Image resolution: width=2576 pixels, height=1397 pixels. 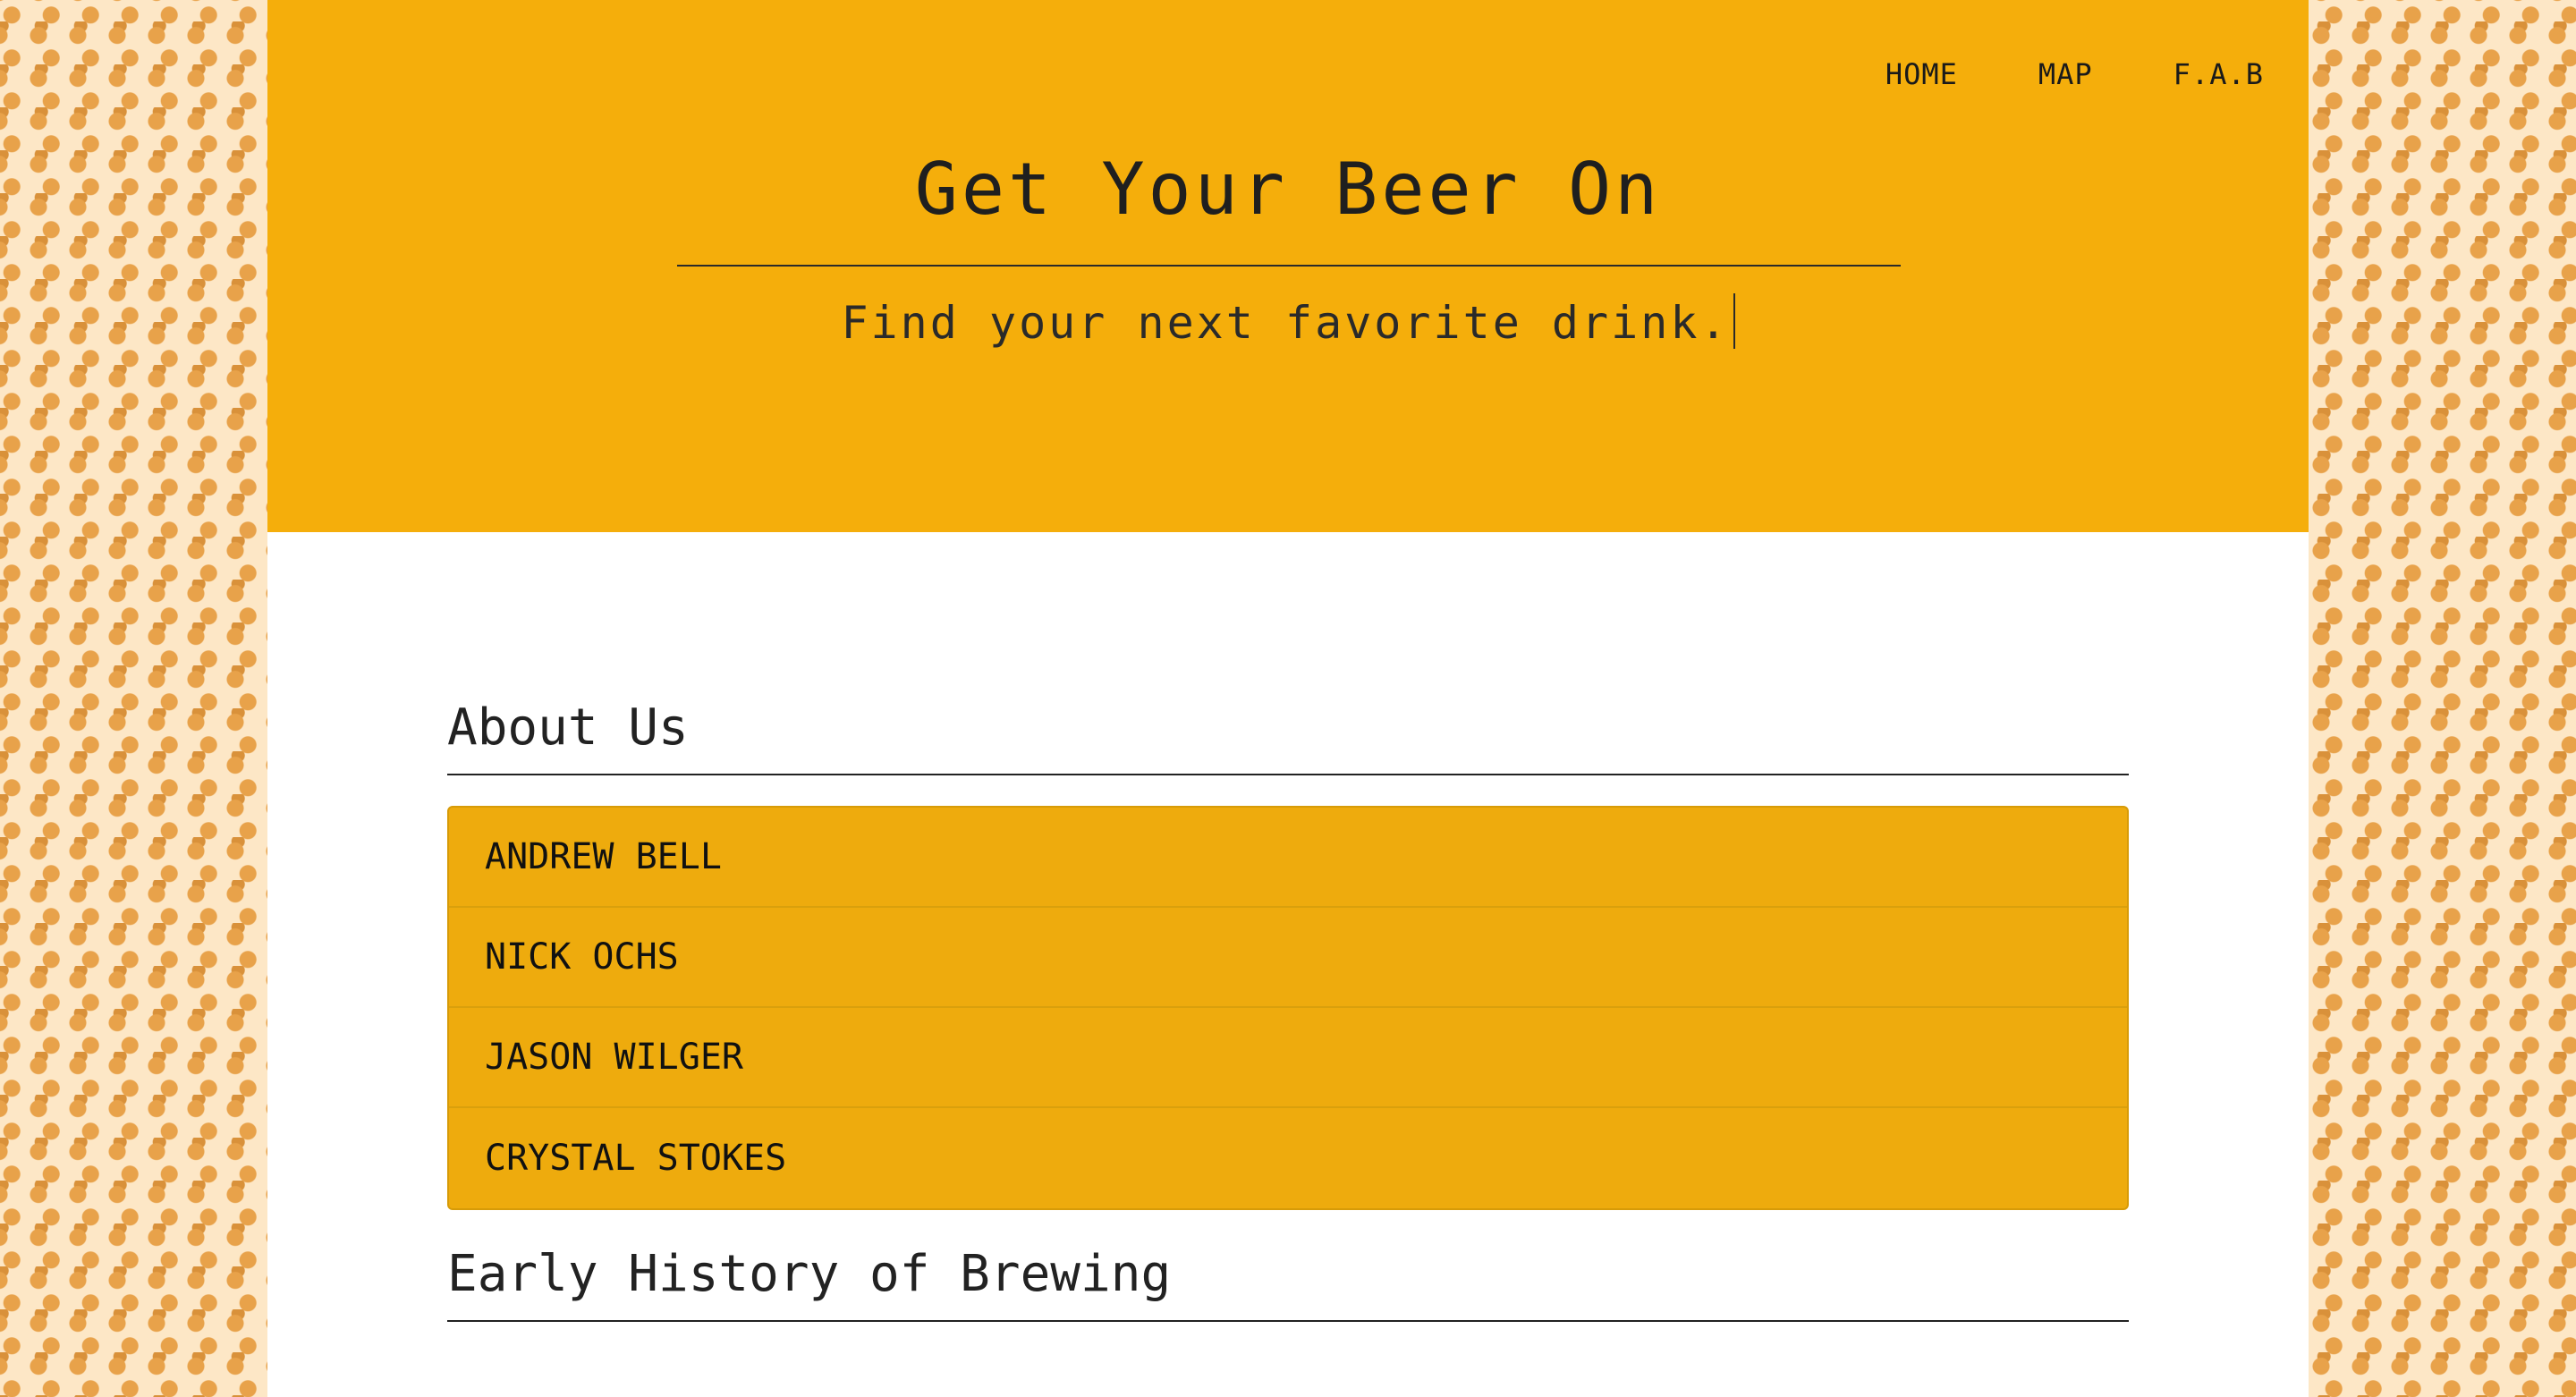 What do you see at coordinates (1288, 858) in the screenshot?
I see `team-member-item: ANDREW BELL` at bounding box center [1288, 858].